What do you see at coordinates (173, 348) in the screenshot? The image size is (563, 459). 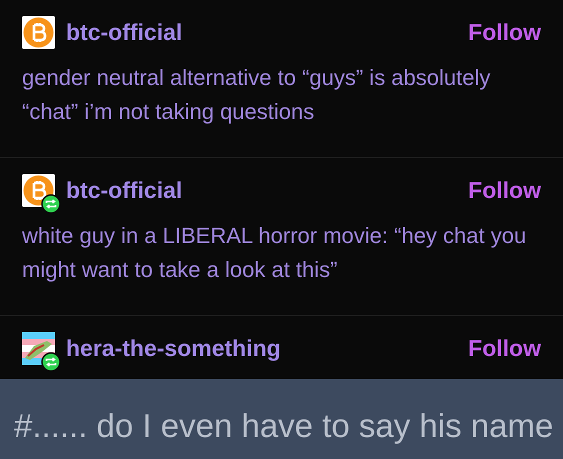 I see `username: hera-the-something` at bounding box center [173, 348].